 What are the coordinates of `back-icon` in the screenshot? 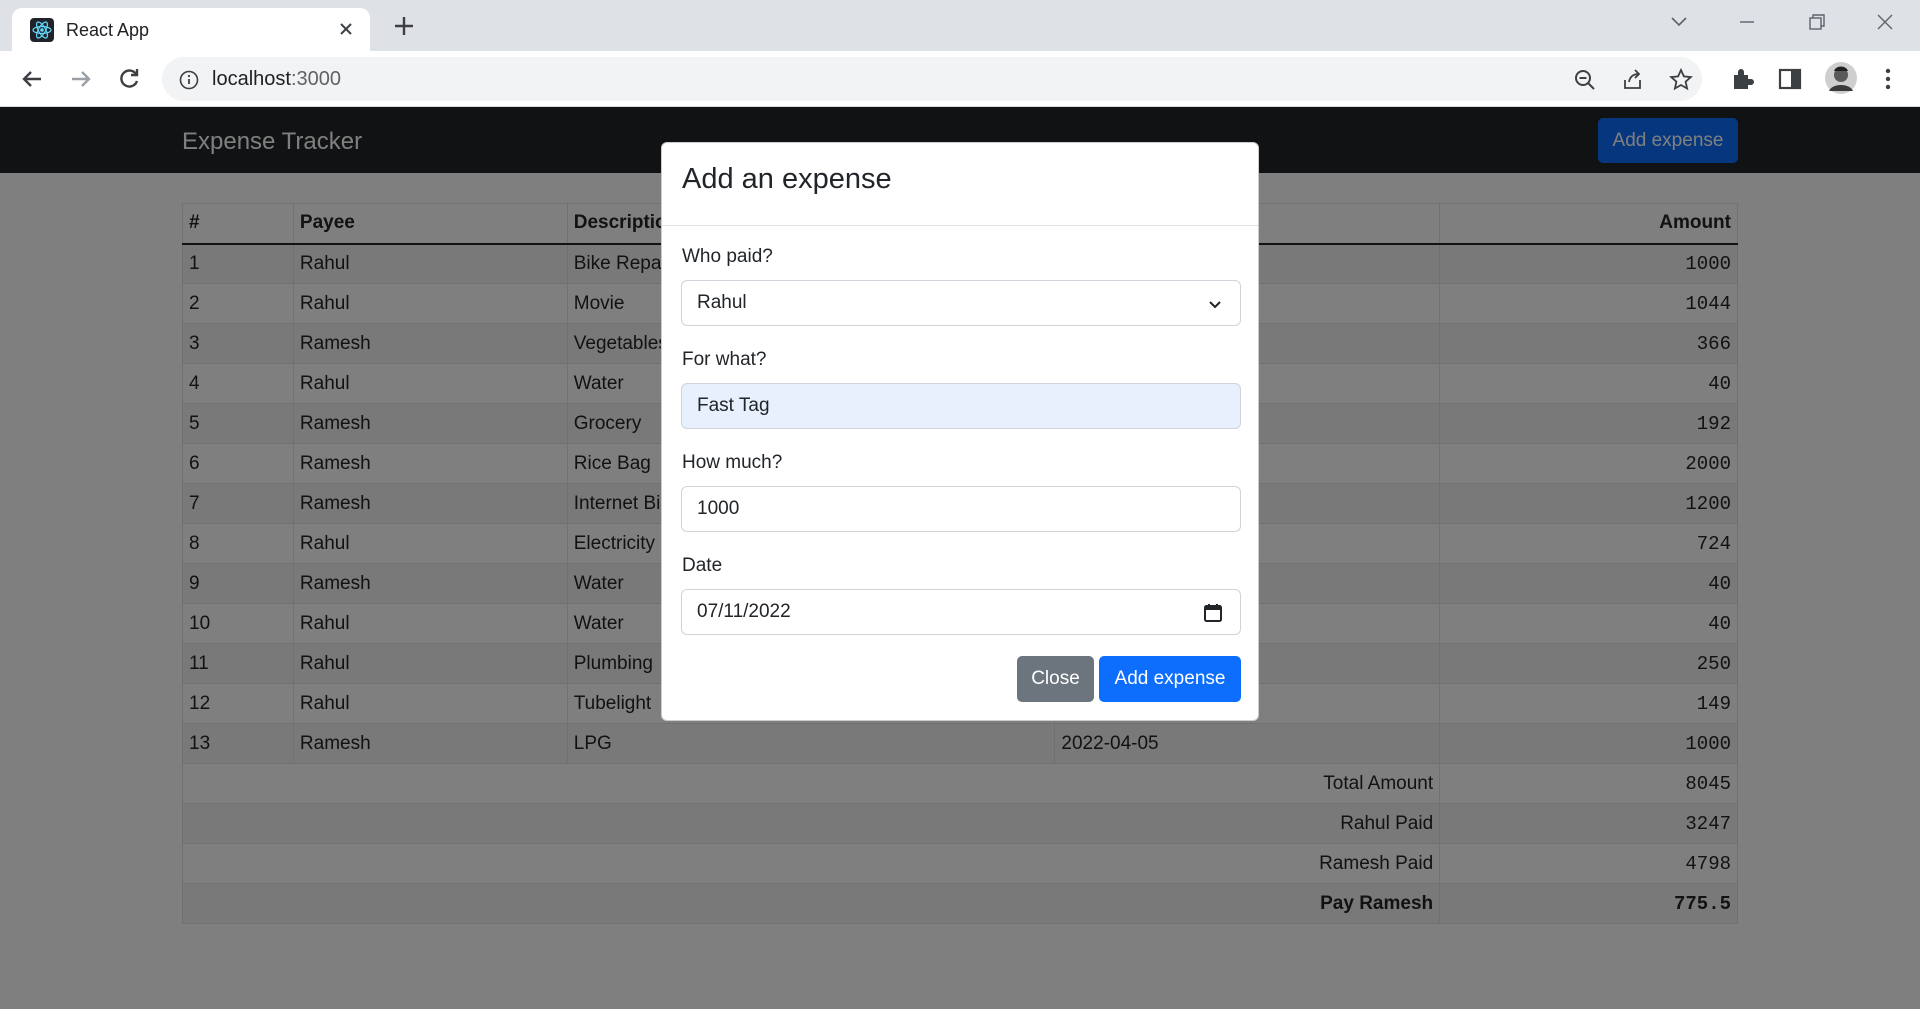 It's located at (32, 79).